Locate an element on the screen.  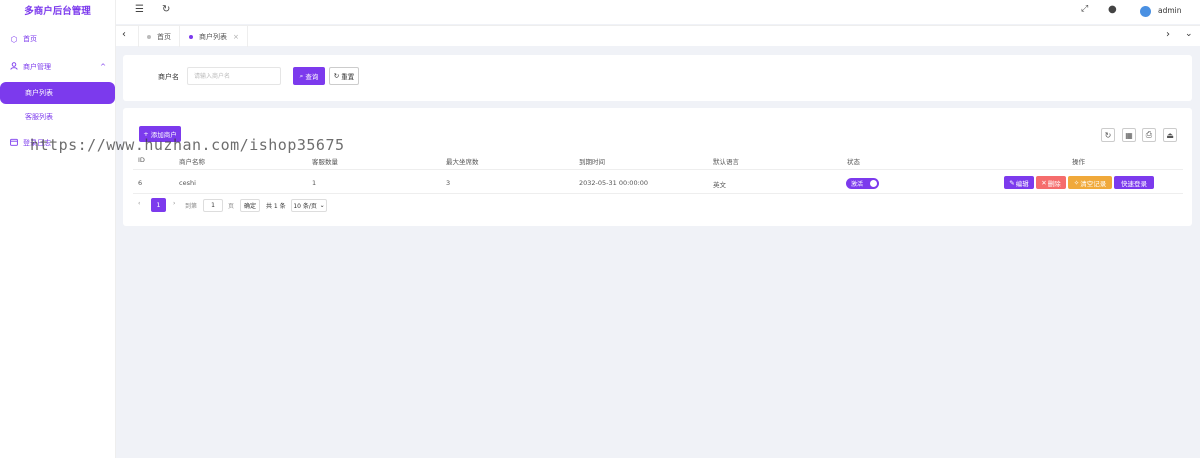
sidebar: 多商户后台管理 ⬡ 首页 商户管理 ^ 商户列表 客服列表 登录日志 is located at coordinates (58, 229).